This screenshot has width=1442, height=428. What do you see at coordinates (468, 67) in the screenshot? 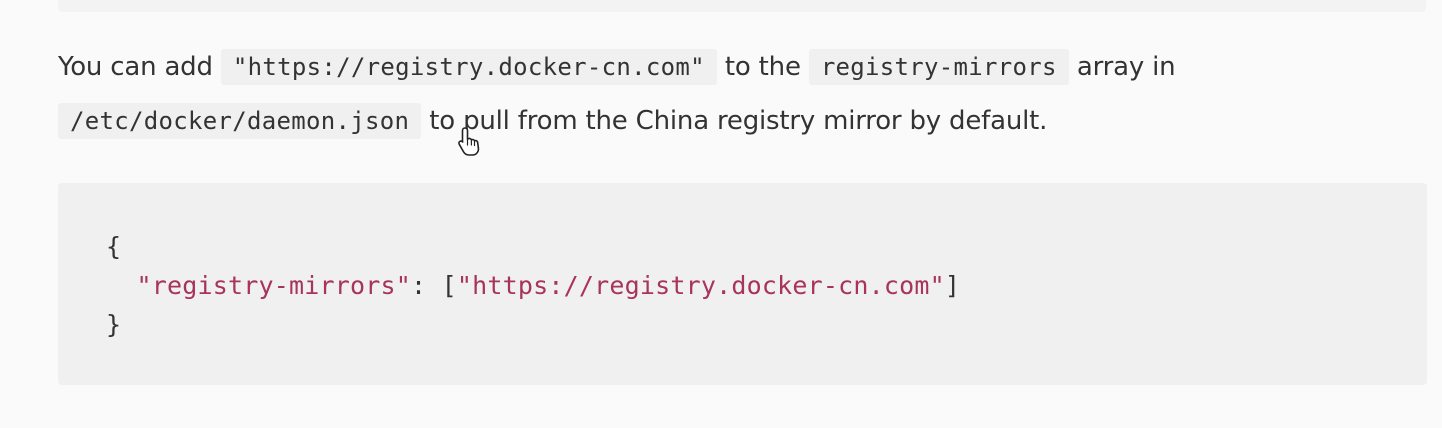
I see `inline-code-registry-url: "https://registry.docker-cn.com"` at bounding box center [468, 67].